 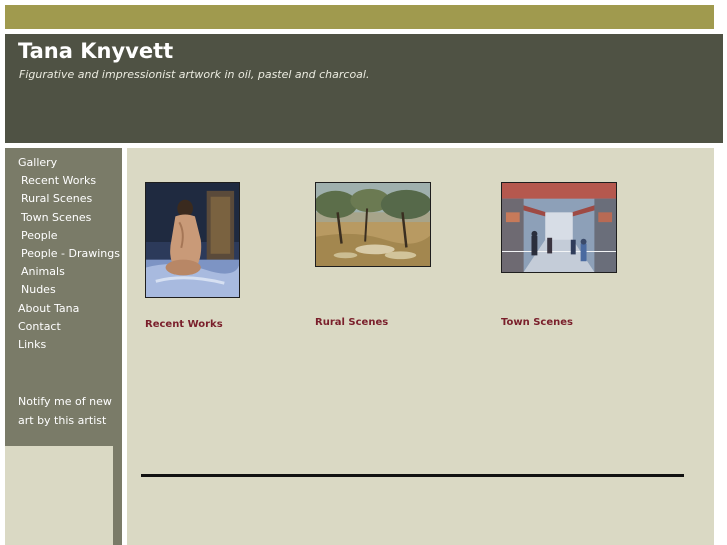 What do you see at coordinates (63, 163) in the screenshot?
I see `sidebar-item-gallery: Gallery` at bounding box center [63, 163].